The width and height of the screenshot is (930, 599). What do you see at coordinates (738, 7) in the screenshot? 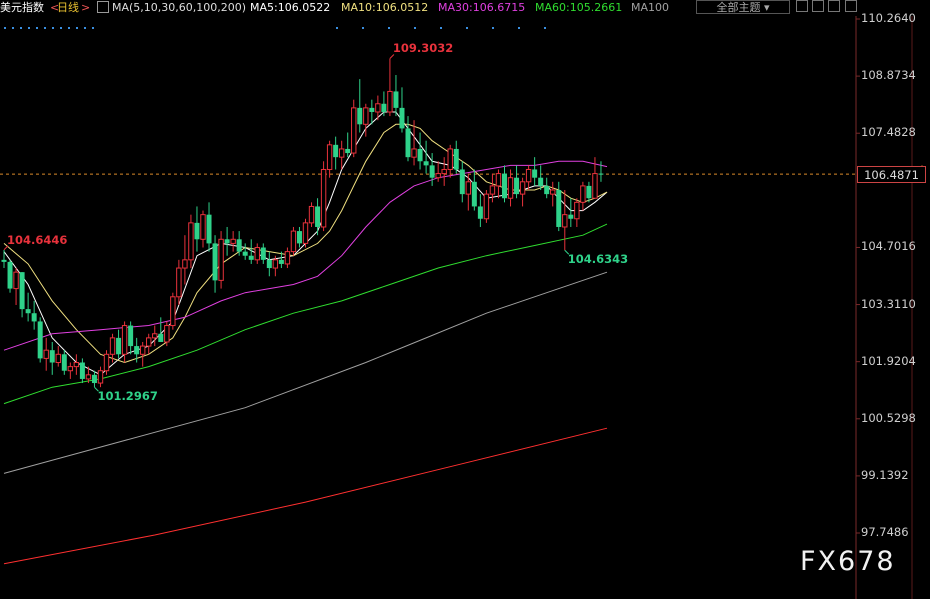
I see `theme-dropdown-label: 全部主题` at bounding box center [738, 7].